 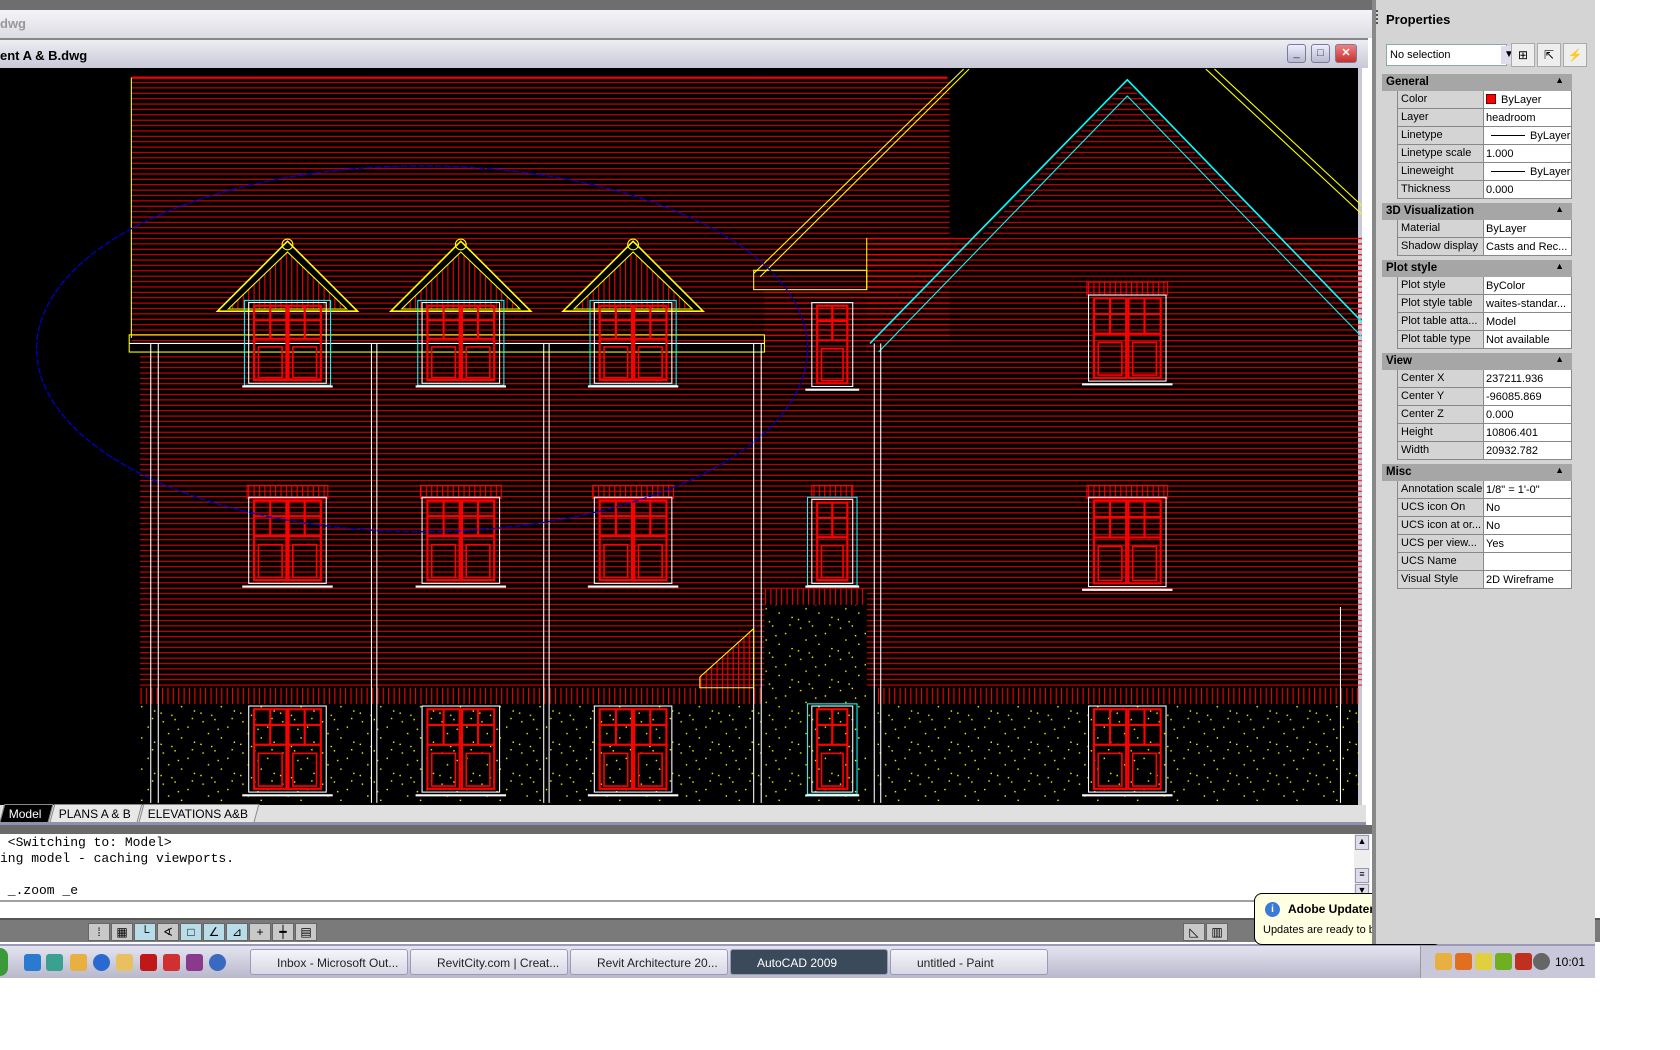 I want to click on close-button: ✕, so click(x=1346, y=53).